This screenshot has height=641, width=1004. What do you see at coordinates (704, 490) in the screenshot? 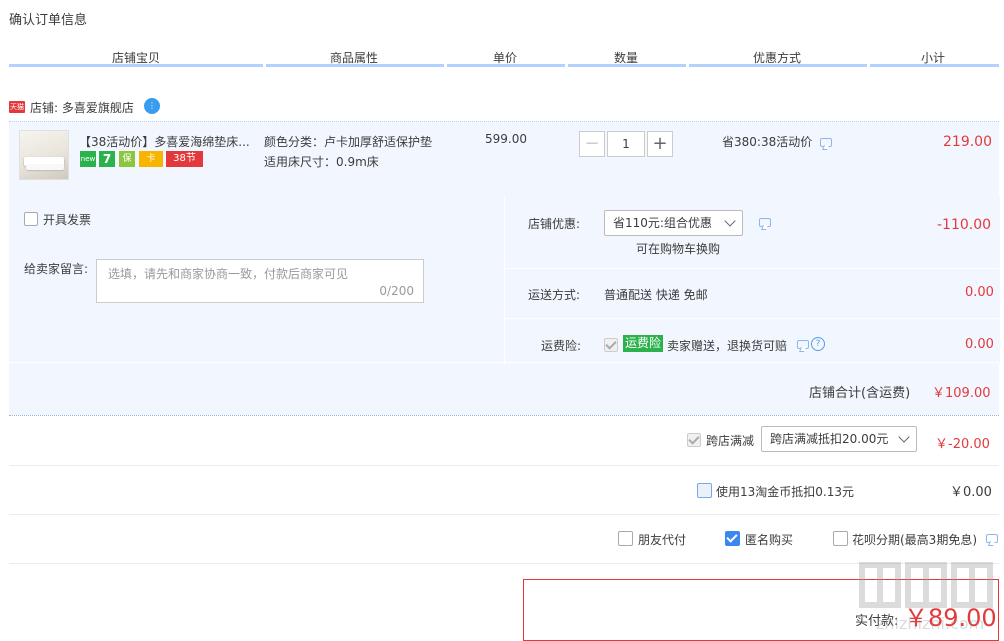
I see `coins-checkbox` at bounding box center [704, 490].